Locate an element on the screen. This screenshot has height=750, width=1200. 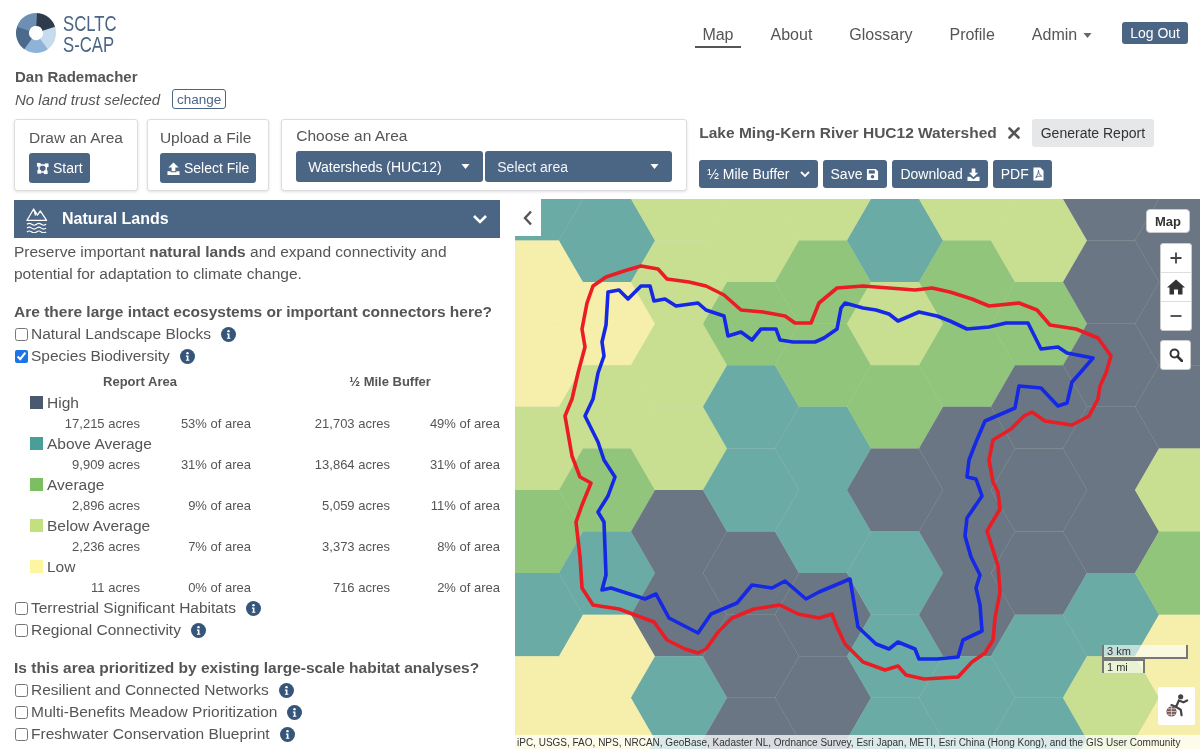
legend-label: Below Average is located at coordinates (99, 525).